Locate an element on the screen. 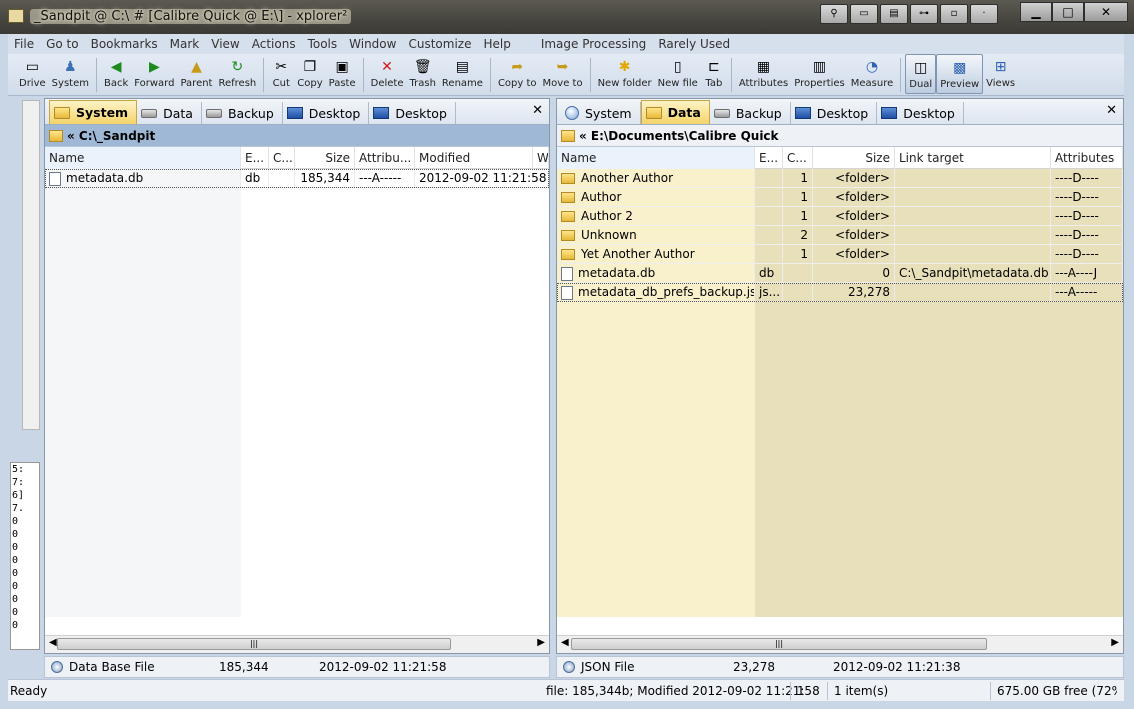 The image size is (1134, 709). connector-icon: ⊶ is located at coordinates (924, 14).